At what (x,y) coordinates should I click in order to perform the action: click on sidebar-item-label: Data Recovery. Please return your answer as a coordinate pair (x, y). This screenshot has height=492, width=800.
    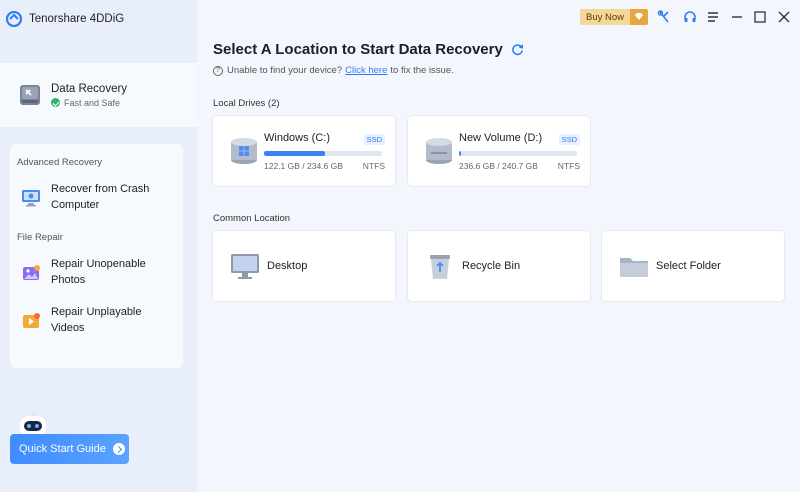
    Looking at the image, I should click on (89, 88).